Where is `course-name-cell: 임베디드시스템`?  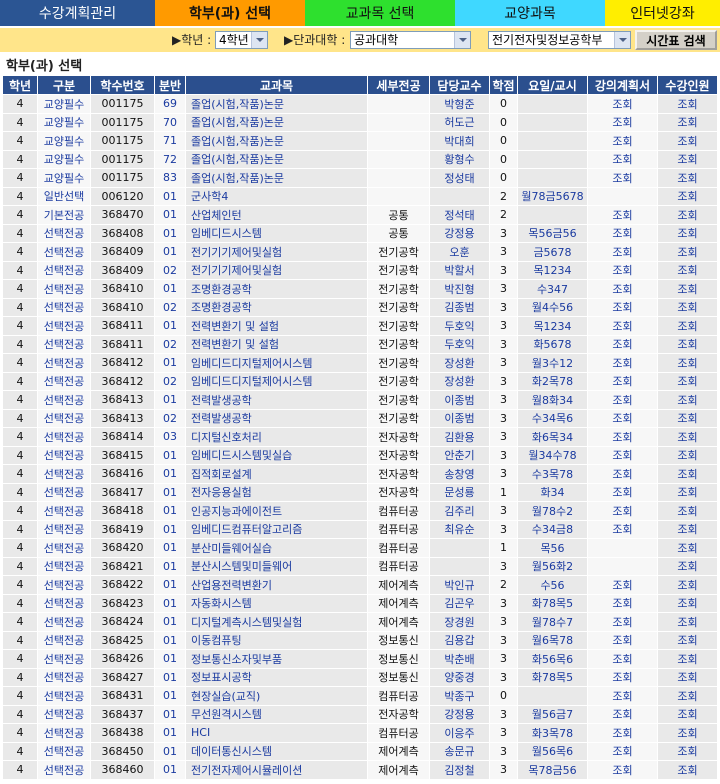
course-name-cell: 임베디드시스템 is located at coordinates (277, 233).